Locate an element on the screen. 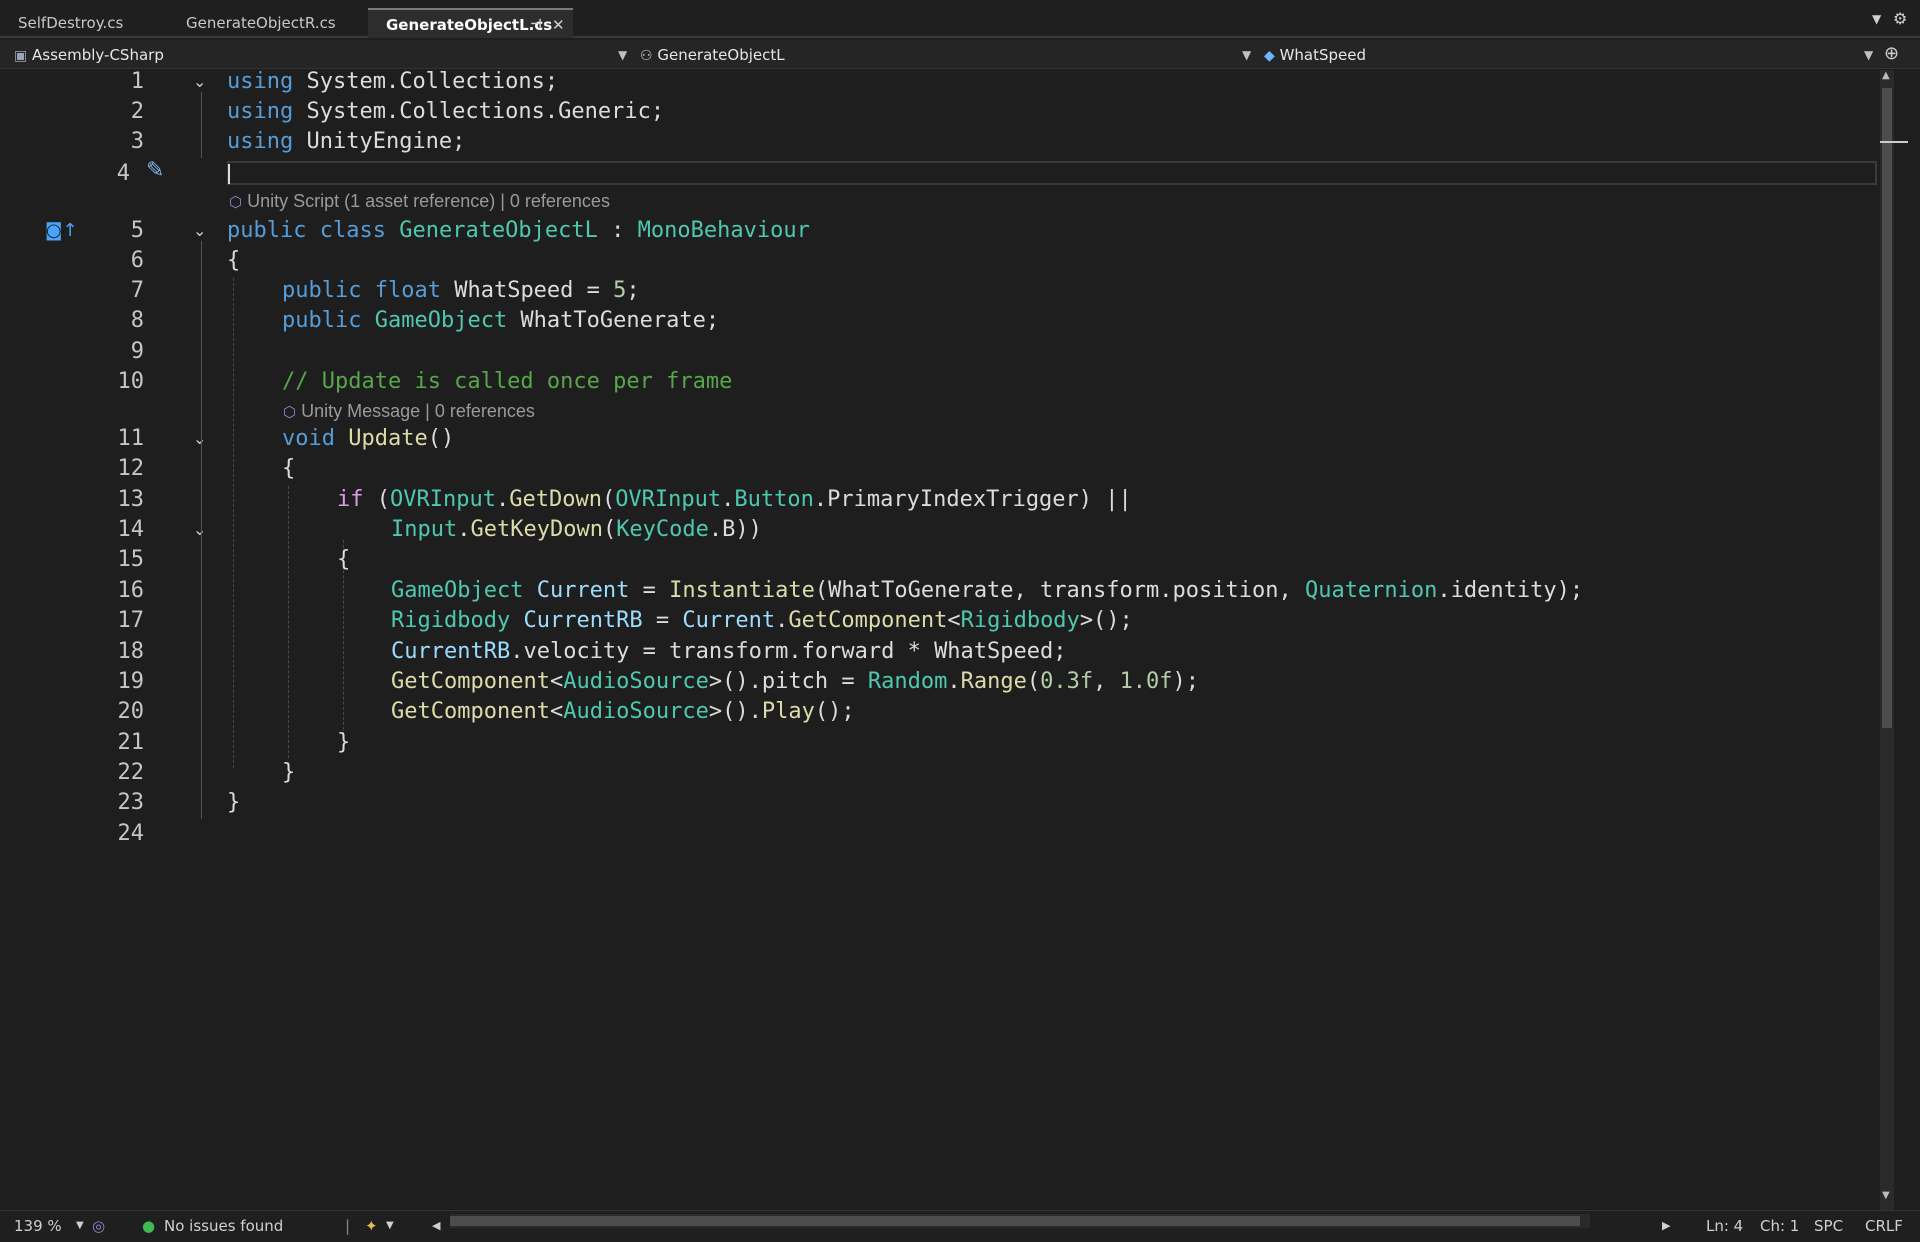  scroll-up-icon: ▲ is located at coordinates (1886, 75).